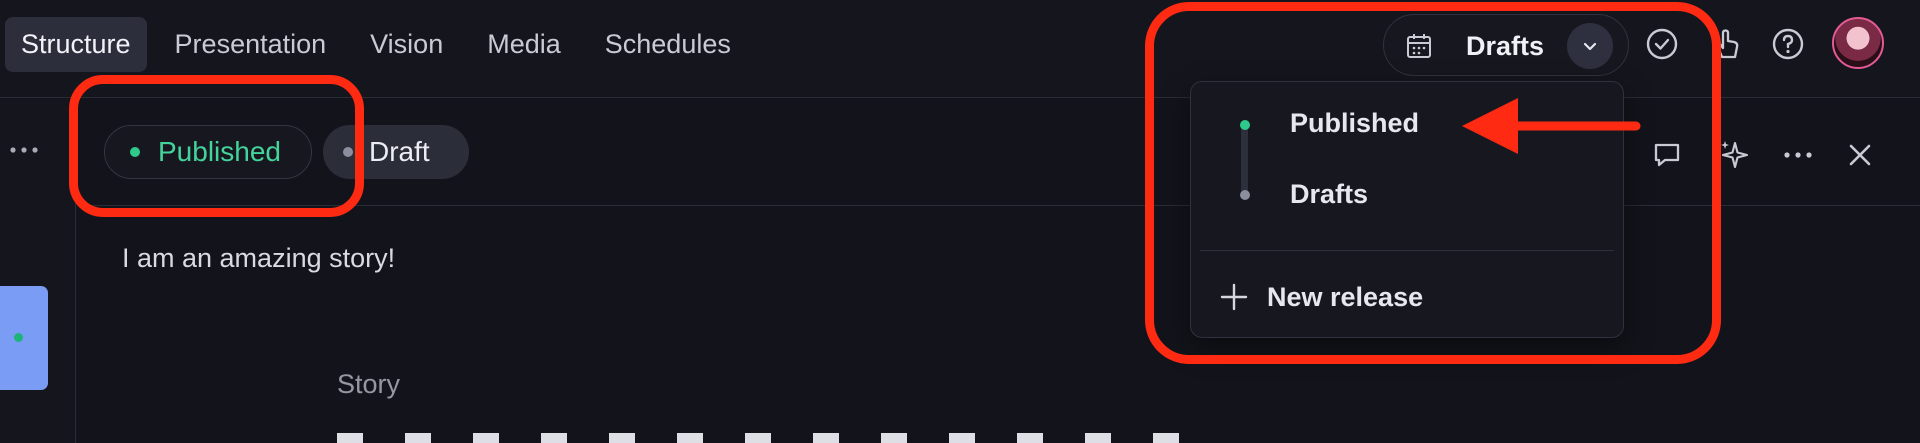 The width and height of the screenshot is (1920, 443). Describe the element at coordinates (1858, 43) in the screenshot. I see `user-avatar` at that location.